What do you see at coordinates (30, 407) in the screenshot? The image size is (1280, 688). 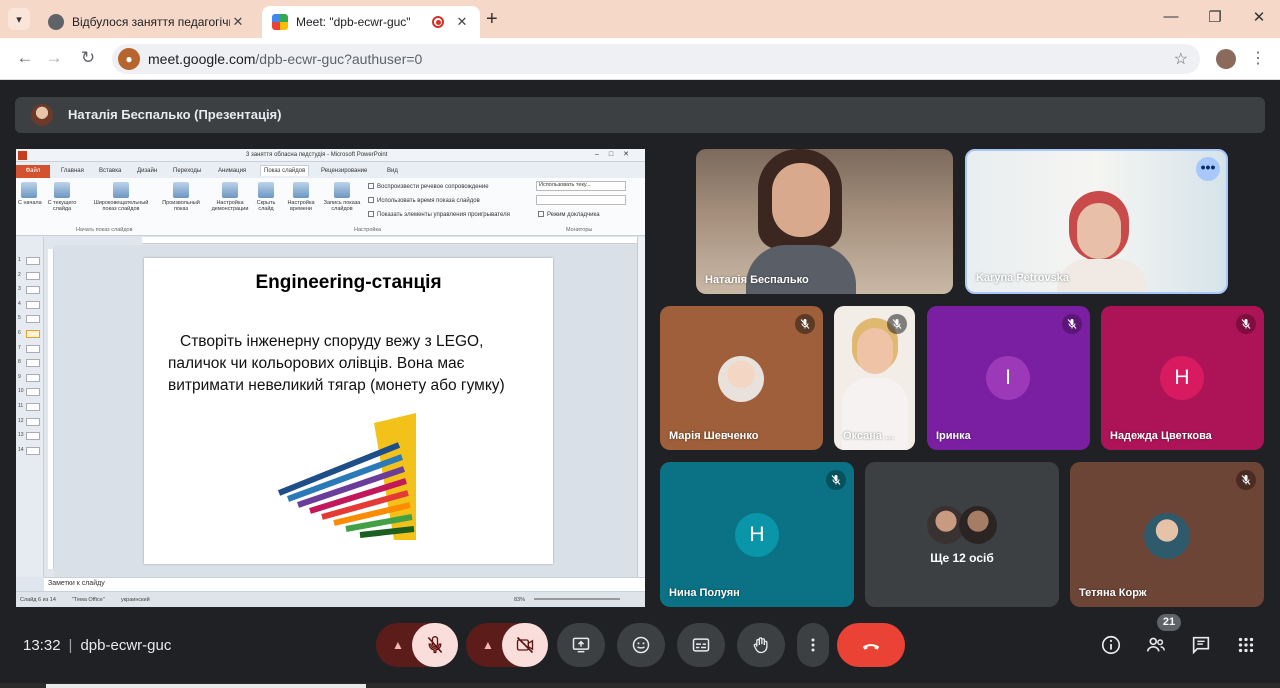 I see `ppt-slide-thumbnail: 11` at bounding box center [30, 407].